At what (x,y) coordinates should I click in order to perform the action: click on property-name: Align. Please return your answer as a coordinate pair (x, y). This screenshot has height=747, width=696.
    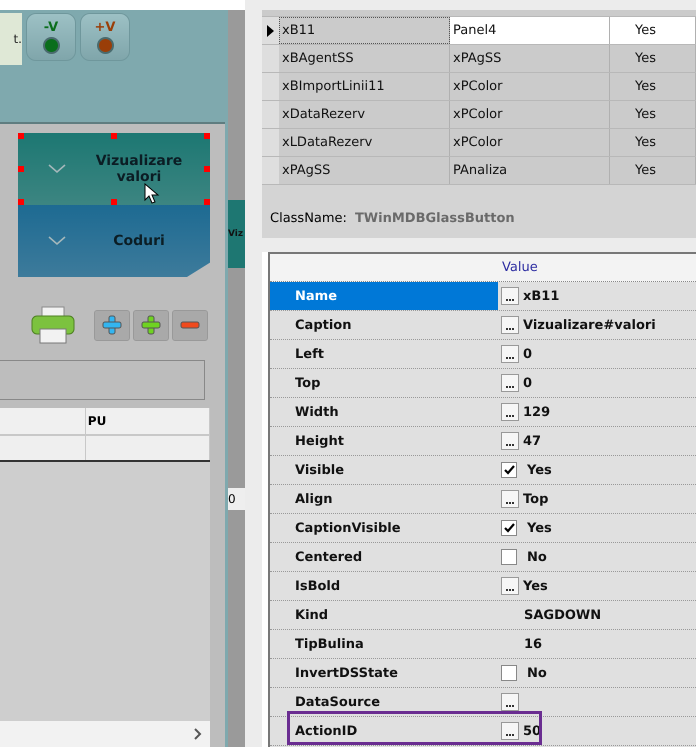
    Looking at the image, I should click on (384, 499).